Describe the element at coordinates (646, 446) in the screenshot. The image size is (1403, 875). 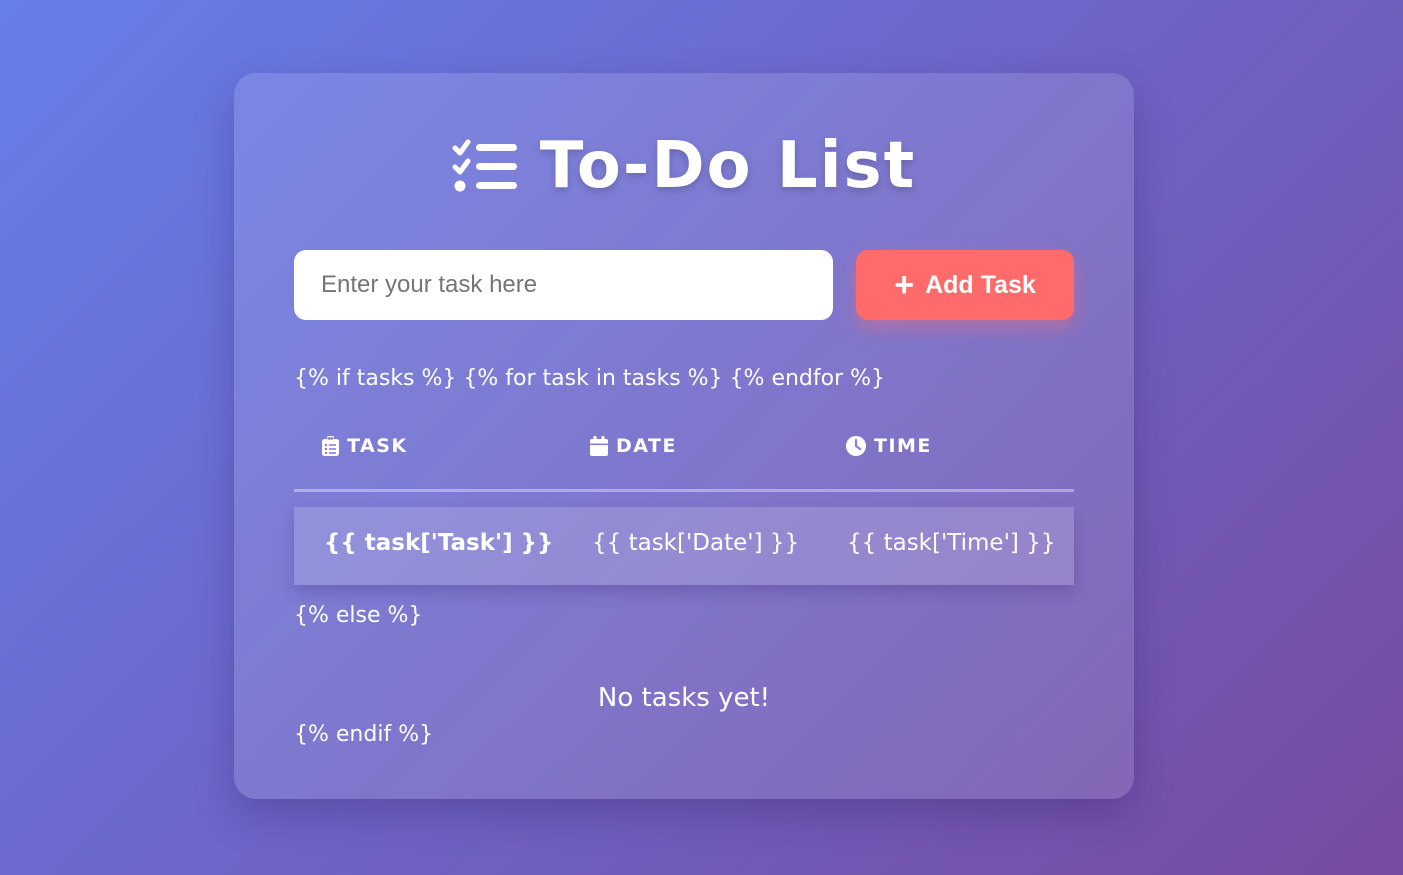
I see `column-header-date-label: DATE` at that location.